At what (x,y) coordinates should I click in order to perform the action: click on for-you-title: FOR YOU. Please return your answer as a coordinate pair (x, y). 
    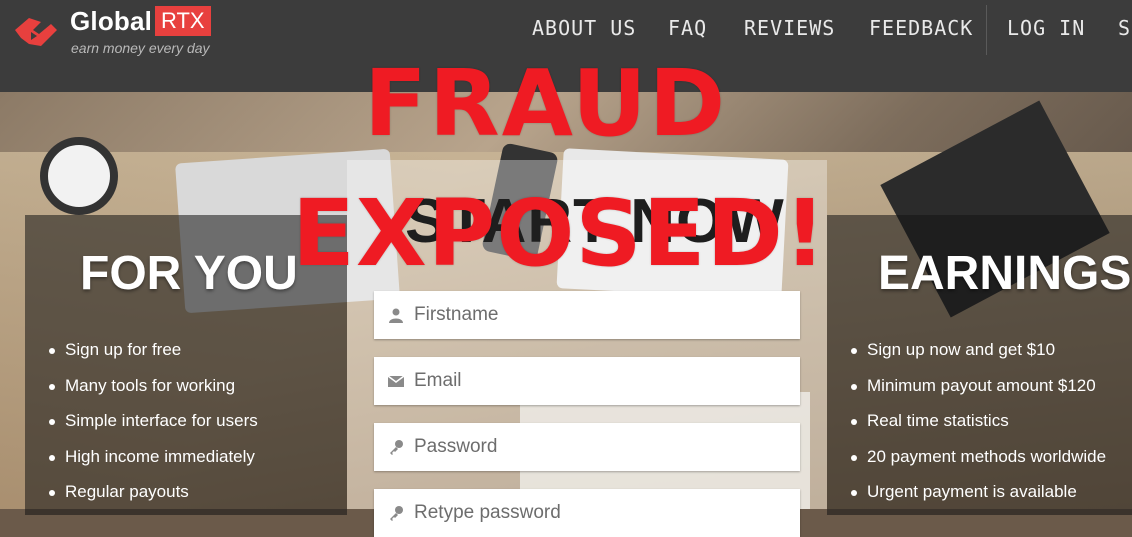
    Looking at the image, I should click on (189, 273).